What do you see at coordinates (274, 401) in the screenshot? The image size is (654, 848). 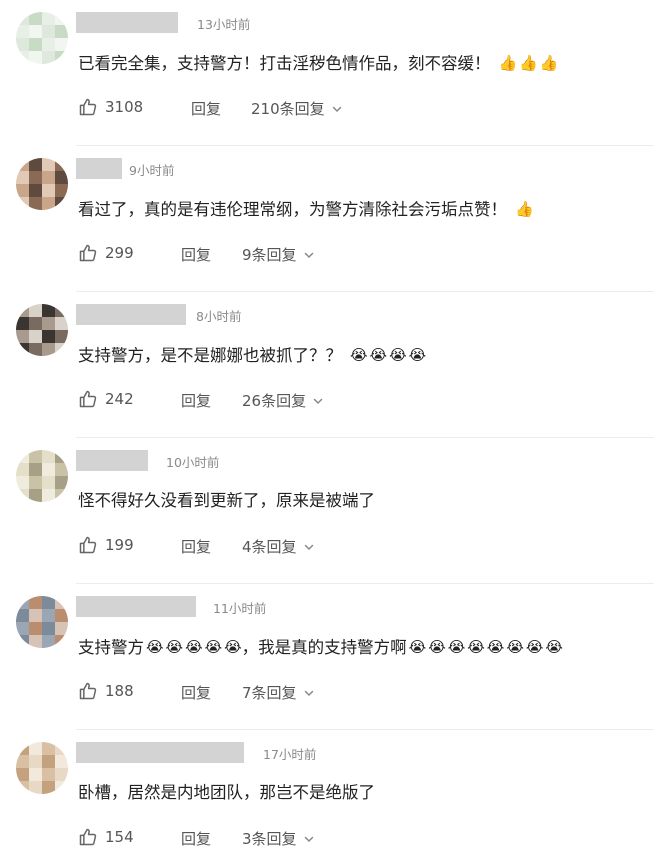 I see `reply-count: 26条回复` at bounding box center [274, 401].